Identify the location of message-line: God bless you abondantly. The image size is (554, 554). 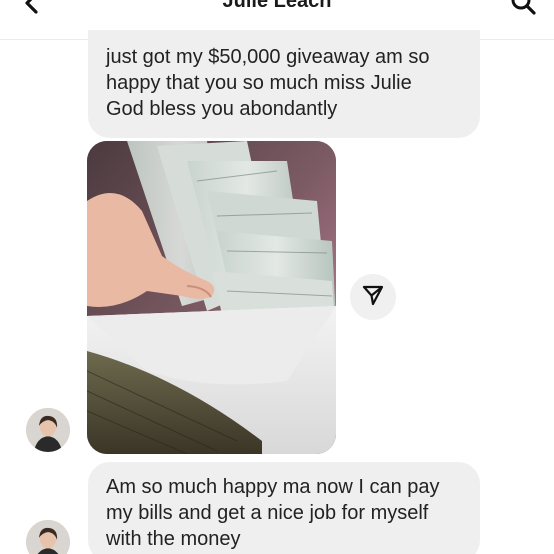
(222, 109).